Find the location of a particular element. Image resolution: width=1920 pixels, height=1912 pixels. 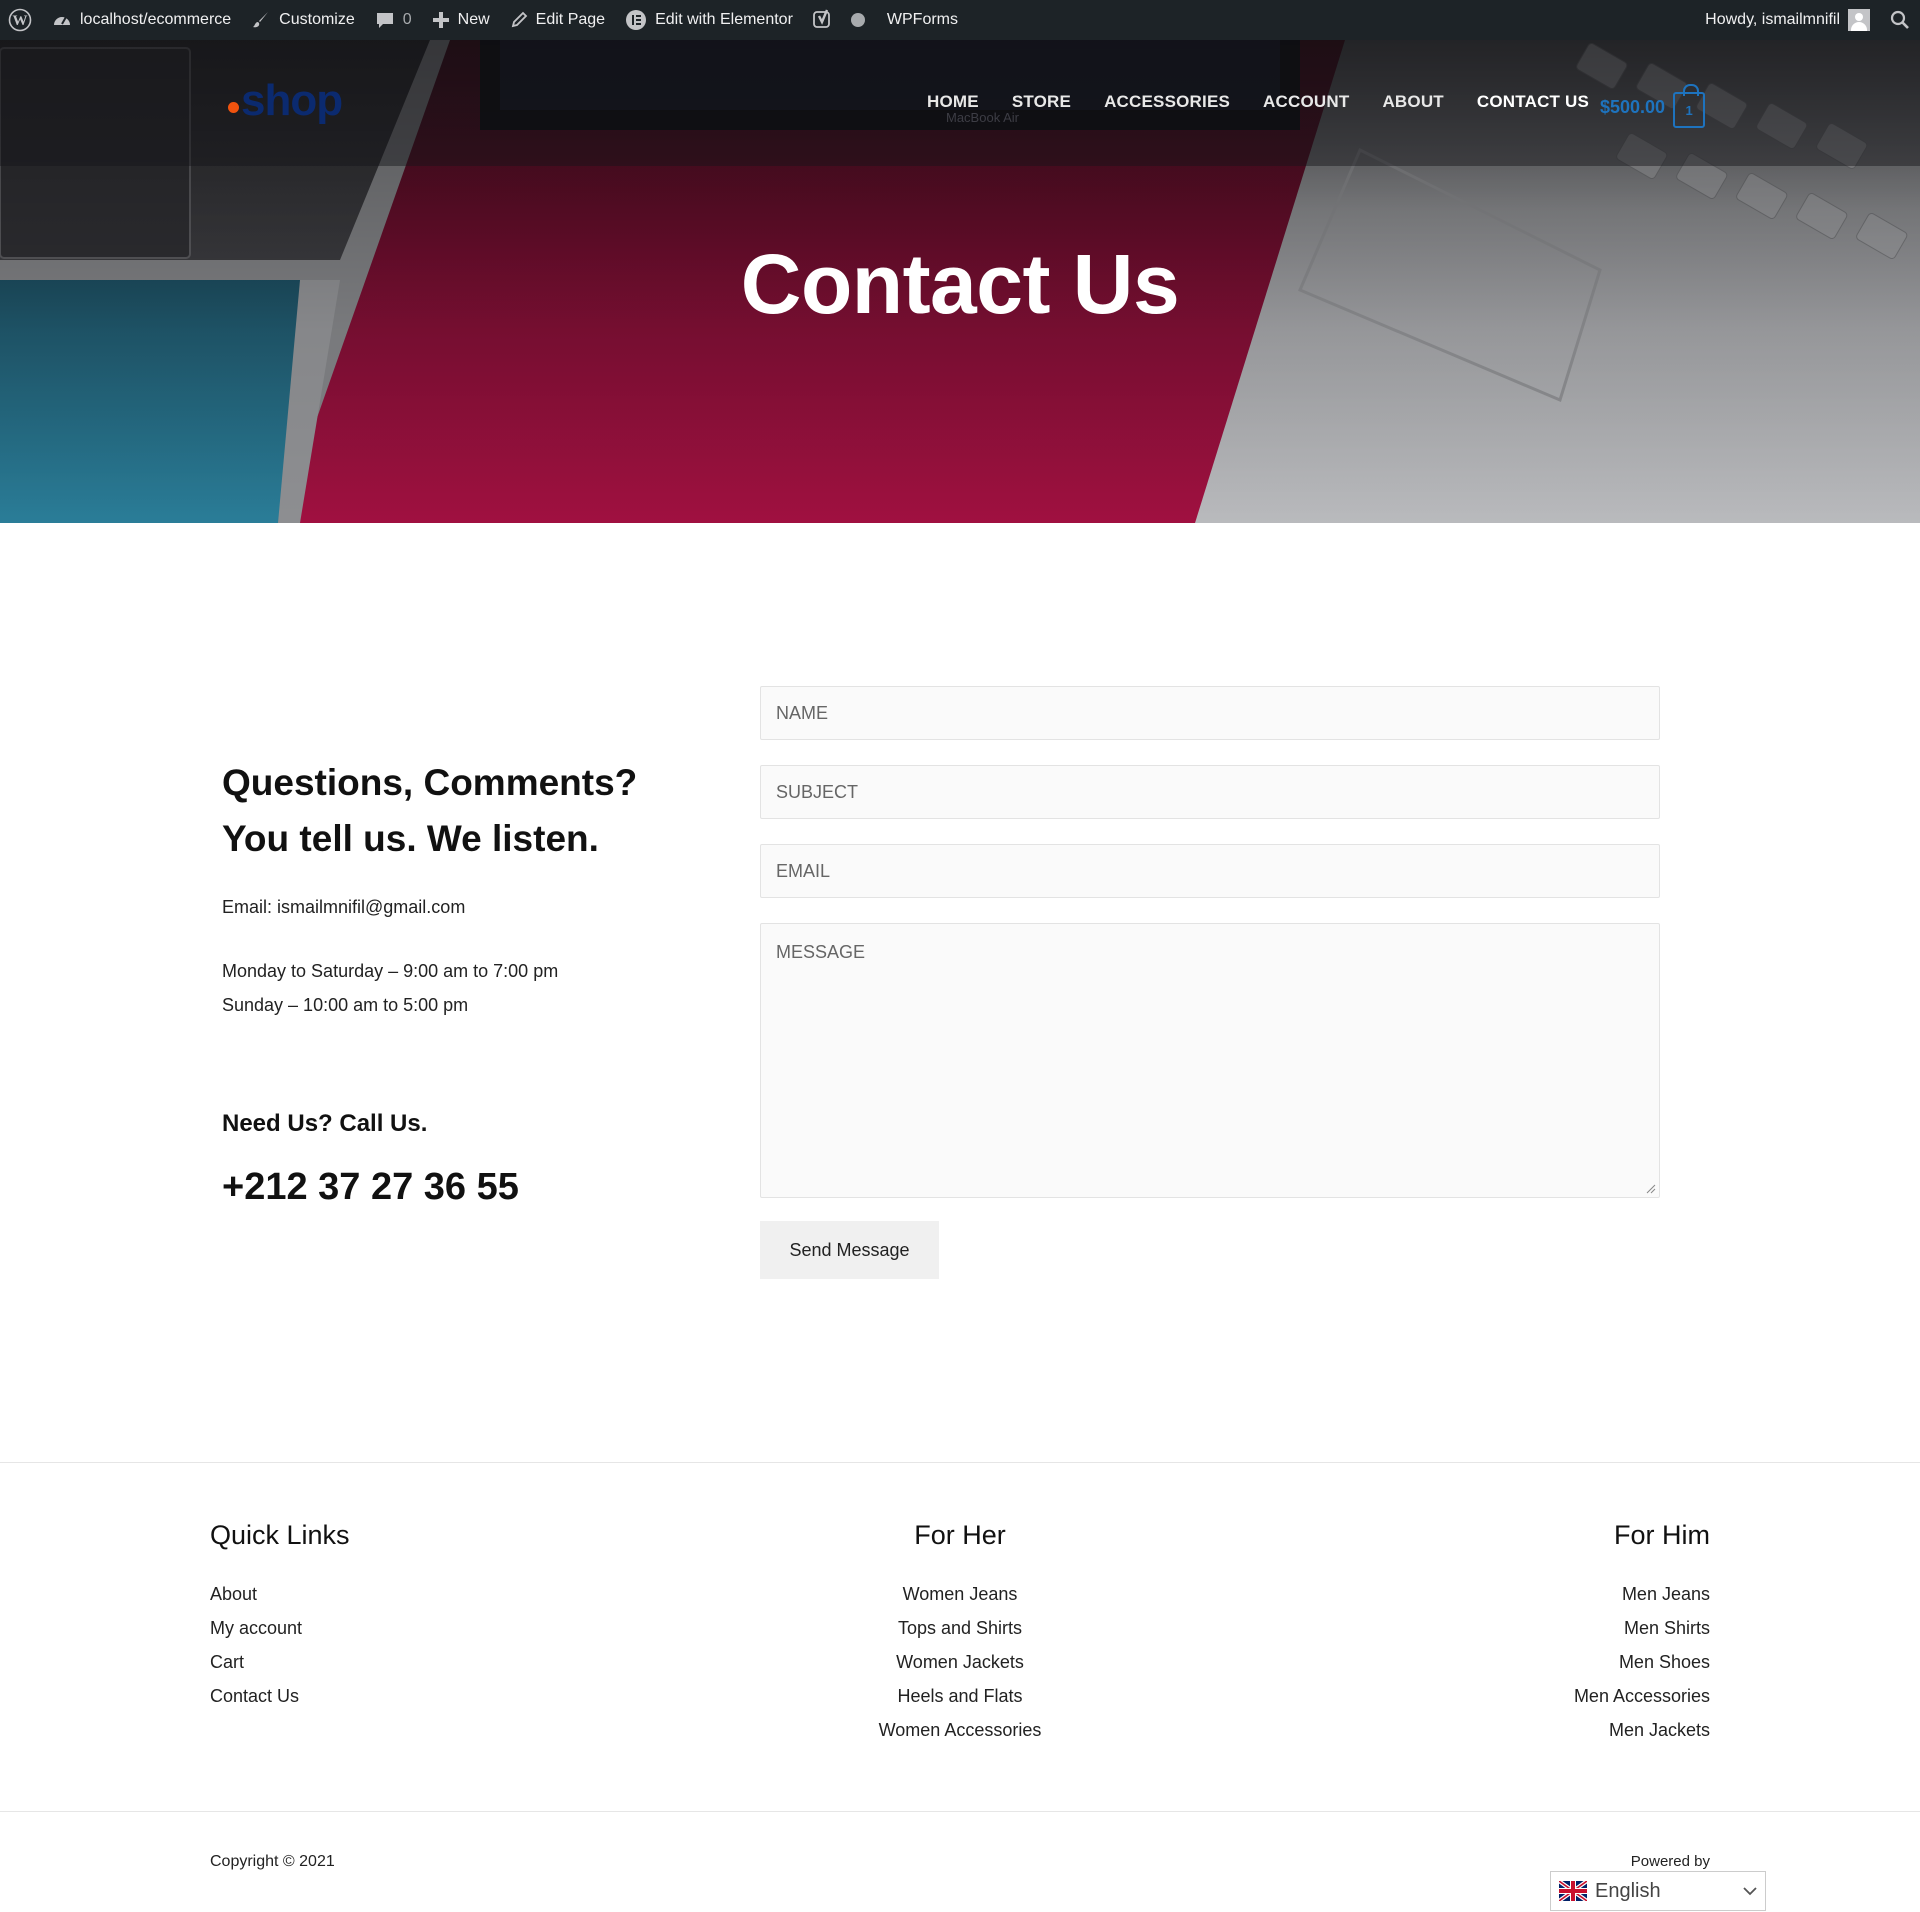

edit-elementor-label: Edit with Elementor is located at coordinates (724, 19).